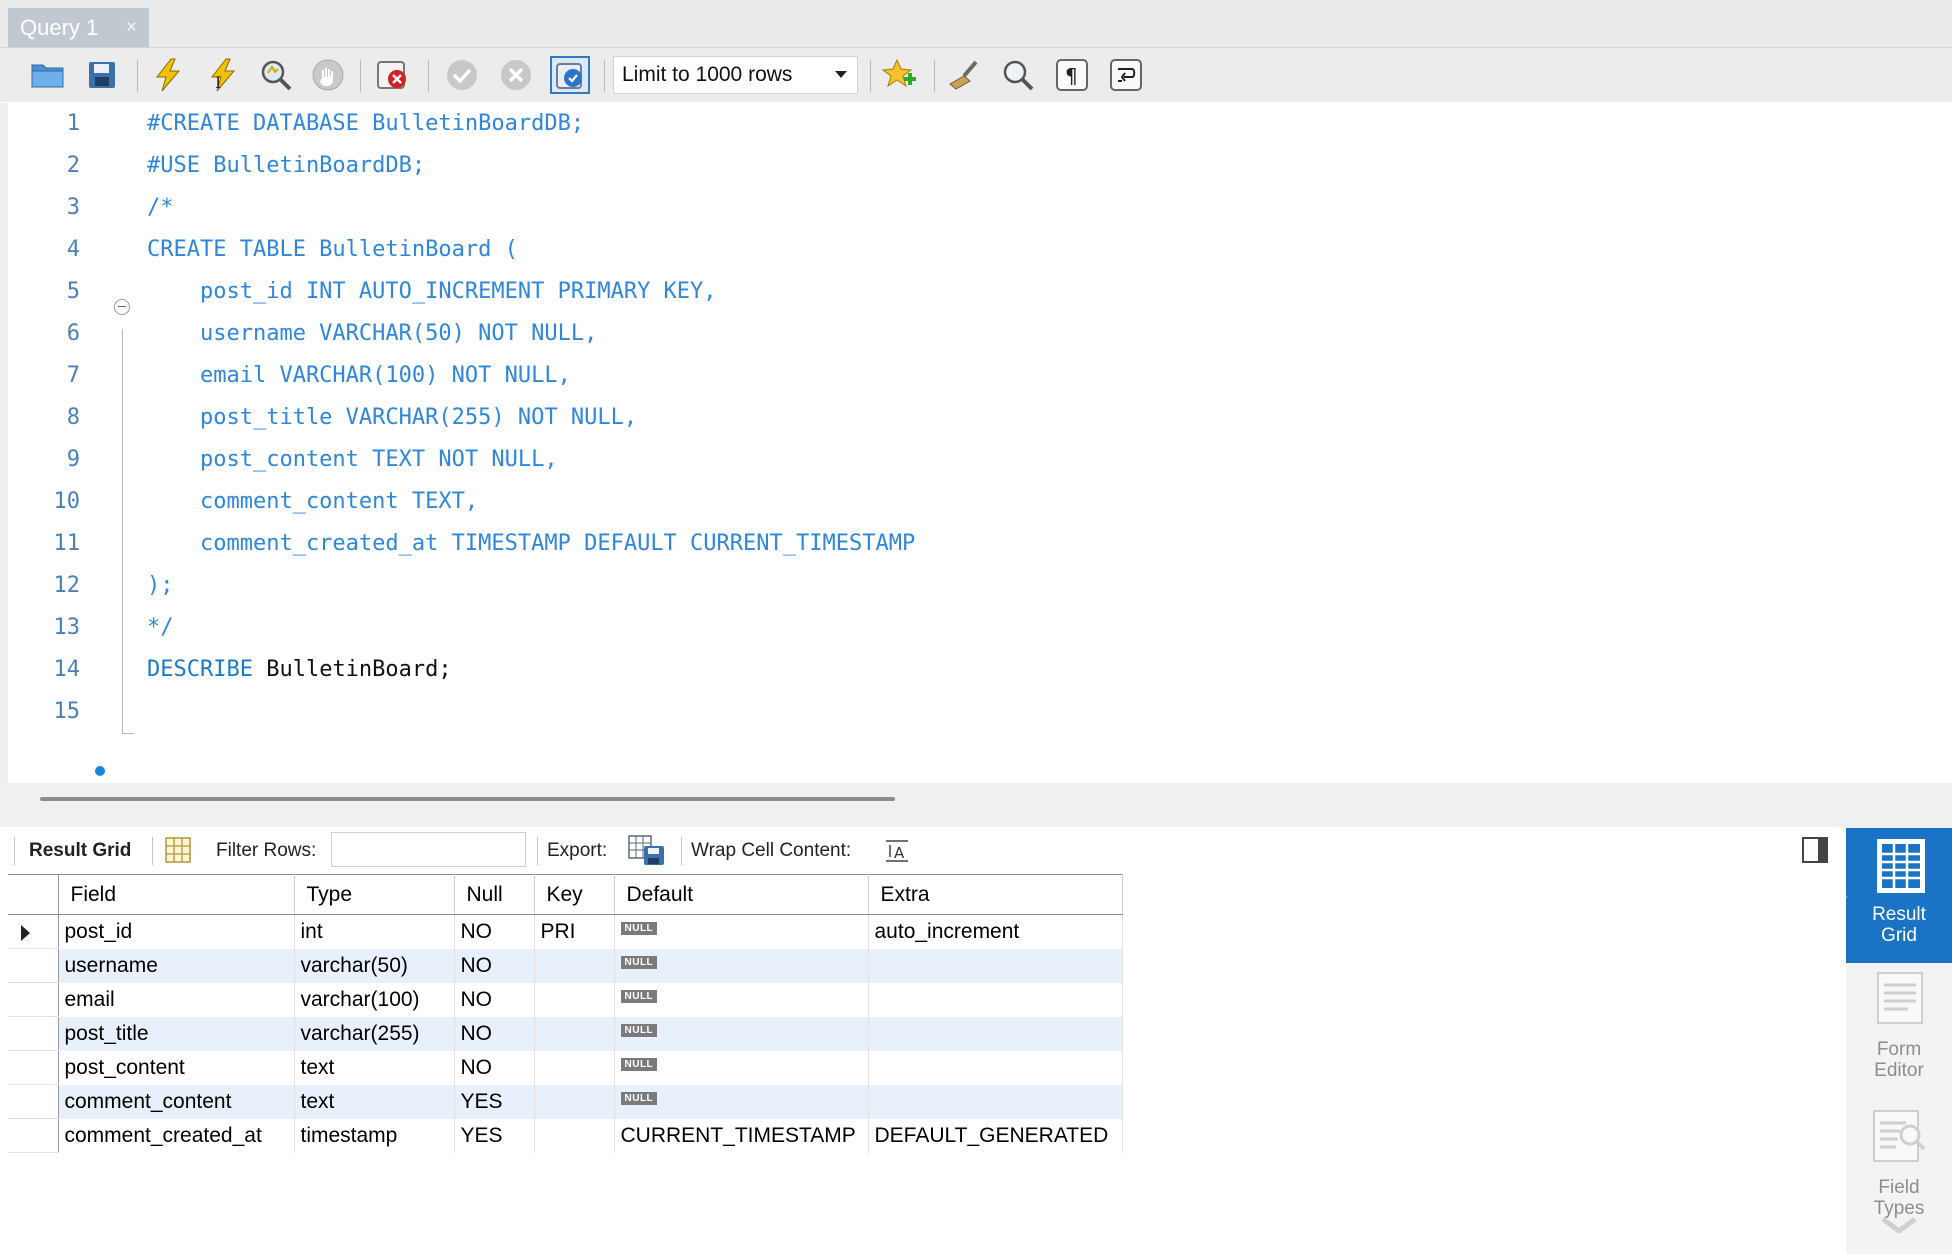  Describe the element at coordinates (1072, 75) in the screenshot. I see `invisible-chars-icon: ¶` at that location.